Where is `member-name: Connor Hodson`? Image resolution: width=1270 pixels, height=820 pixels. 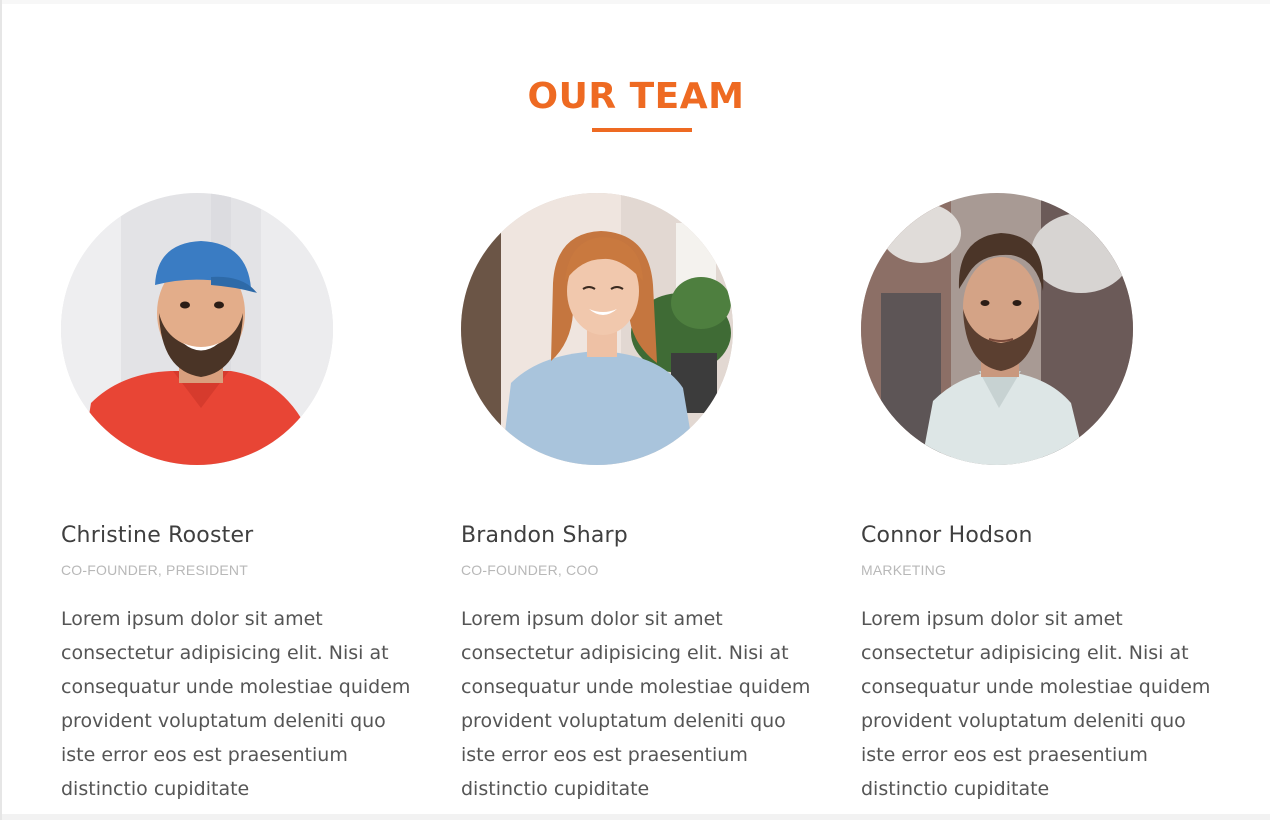 member-name: Connor Hodson is located at coordinates (947, 535).